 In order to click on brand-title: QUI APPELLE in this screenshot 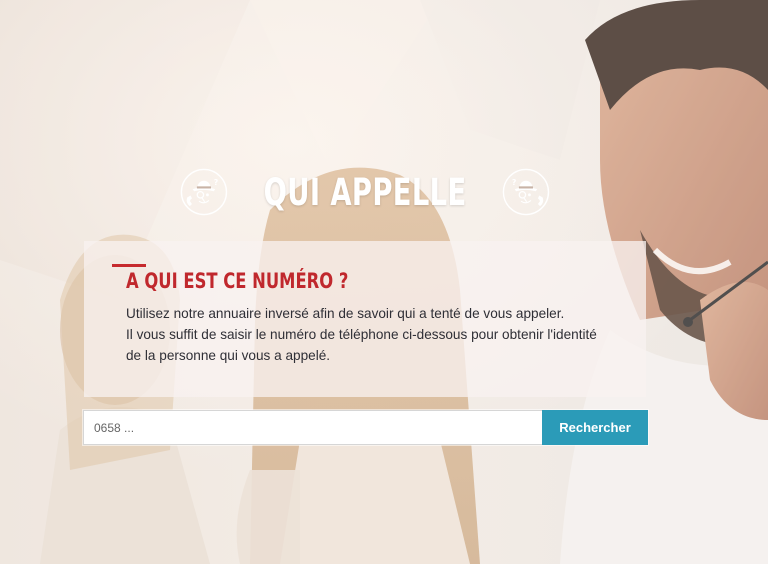, I will do `click(365, 192)`.